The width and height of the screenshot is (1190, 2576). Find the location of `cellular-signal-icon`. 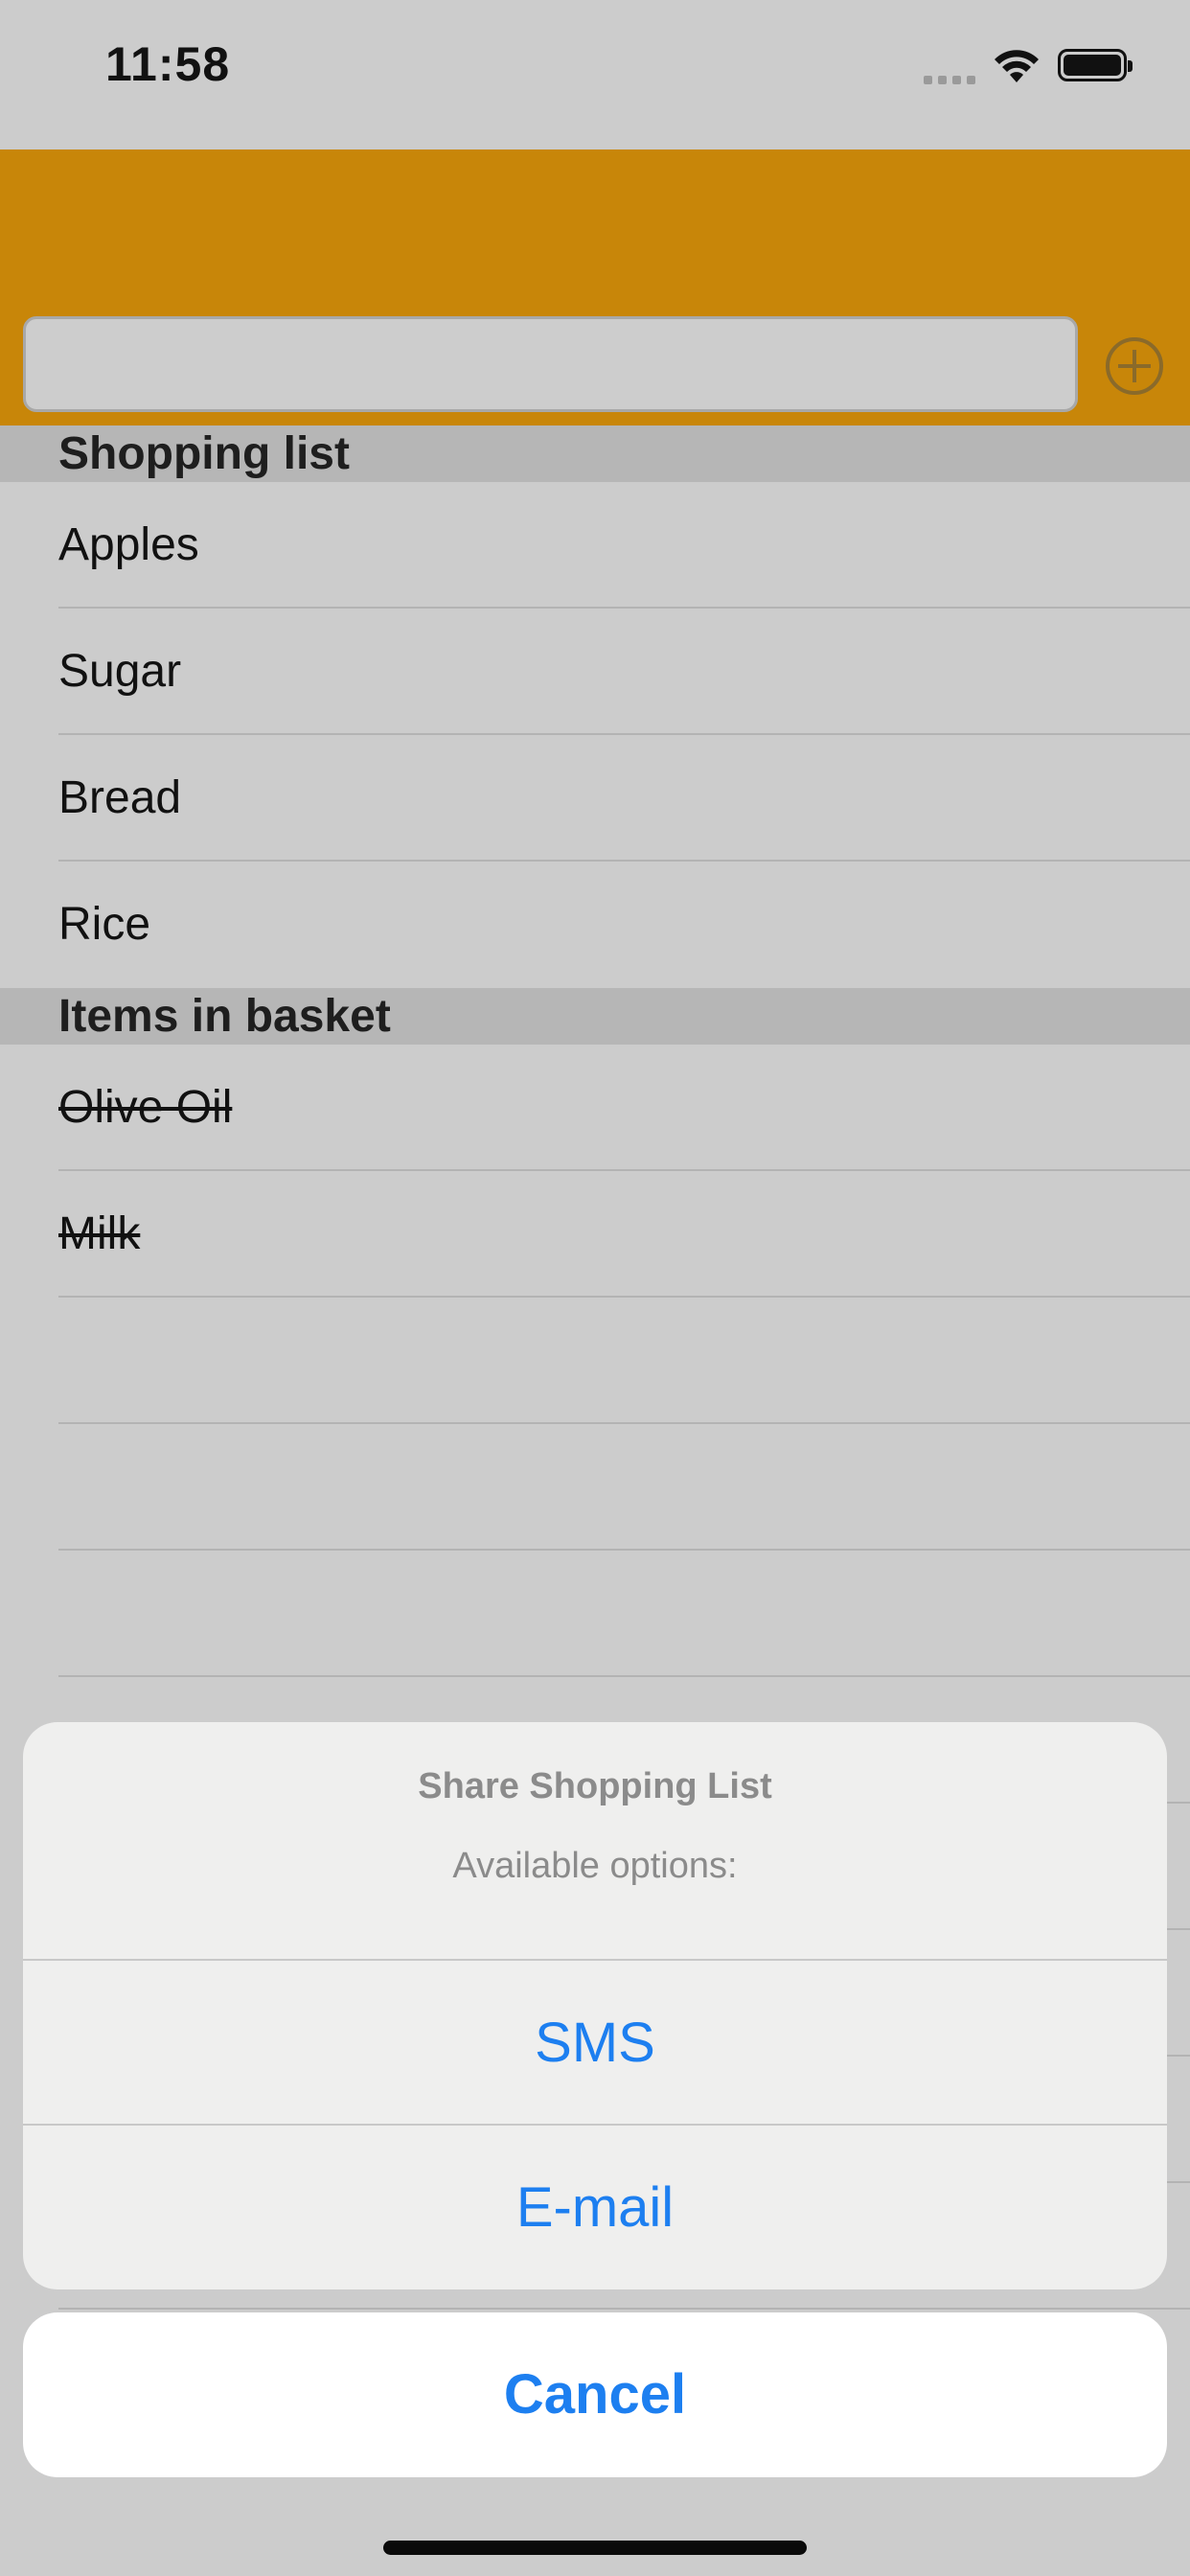

cellular-signal-icon is located at coordinates (950, 65).